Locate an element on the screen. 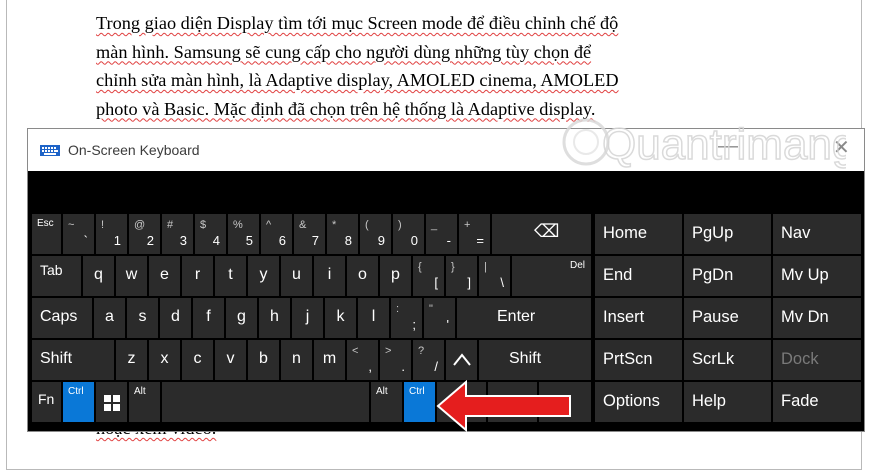 This screenshot has height=472, width=869. key-v: v is located at coordinates (230, 360).